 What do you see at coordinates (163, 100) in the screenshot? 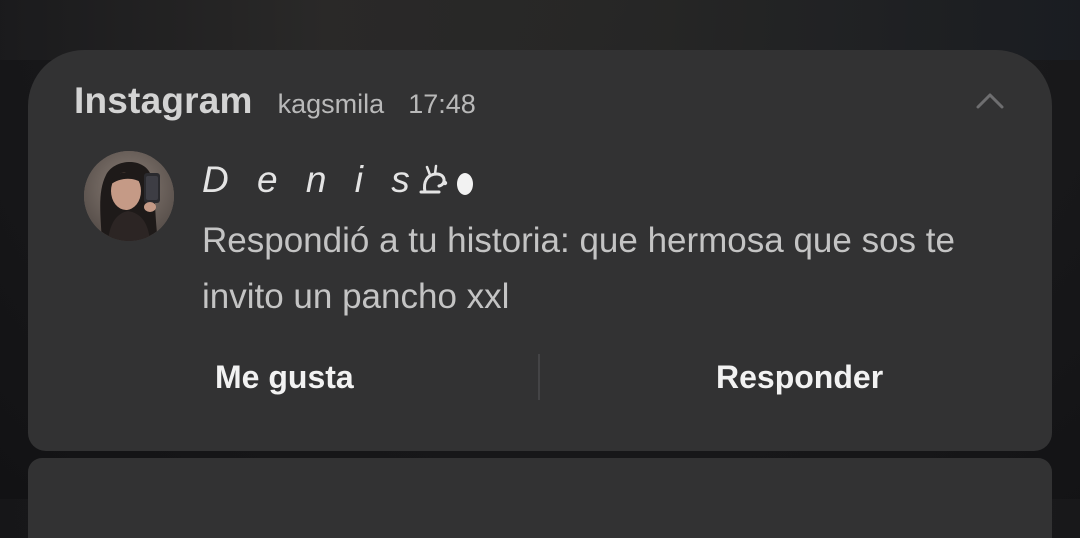
I see `app-name: Instagram` at bounding box center [163, 100].